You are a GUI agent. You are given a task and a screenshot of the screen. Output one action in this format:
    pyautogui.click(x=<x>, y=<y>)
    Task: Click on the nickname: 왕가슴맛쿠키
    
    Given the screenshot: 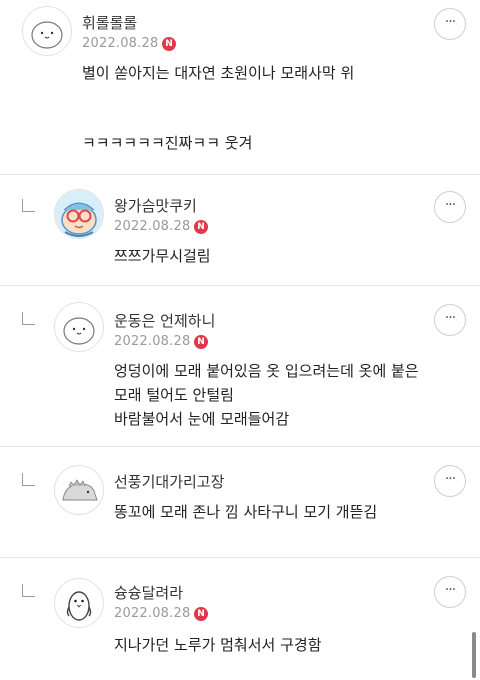 What is the action you would take?
    pyautogui.click(x=155, y=205)
    